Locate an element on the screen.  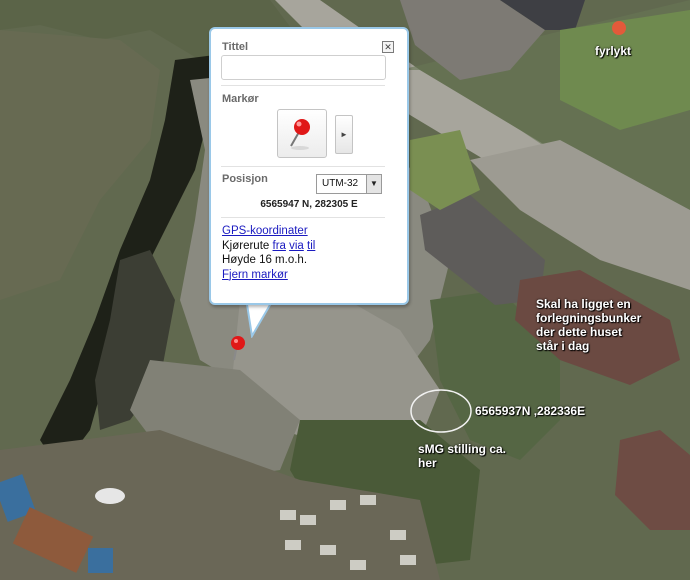
coord-system-select: UTM-32 ▼ is located at coordinates (349, 184).